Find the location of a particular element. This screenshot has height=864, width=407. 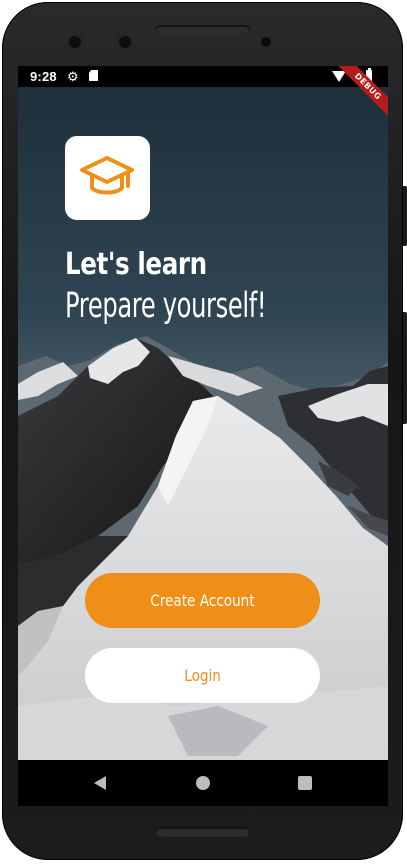

graduation-cap-icon is located at coordinates (107, 175).